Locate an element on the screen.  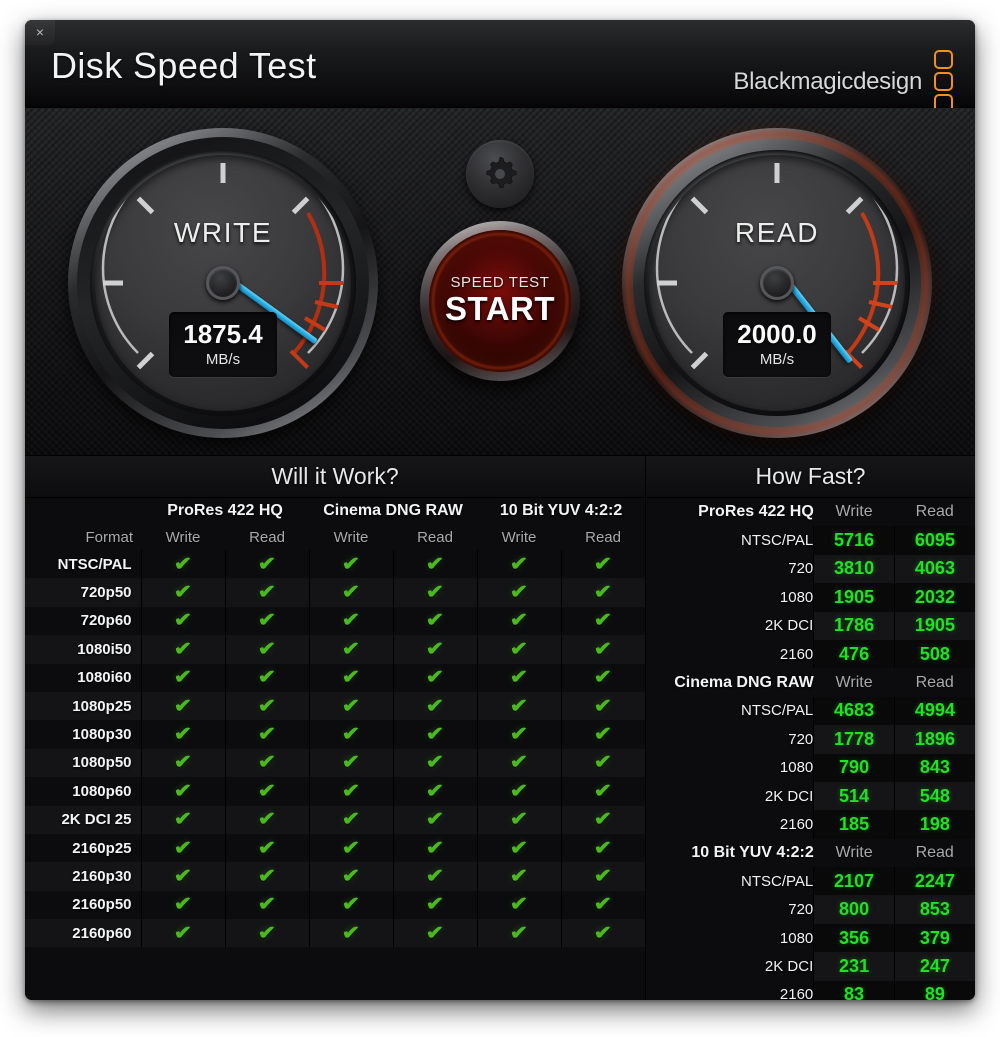
write-speed-value: 514 is located at coordinates (854, 796).